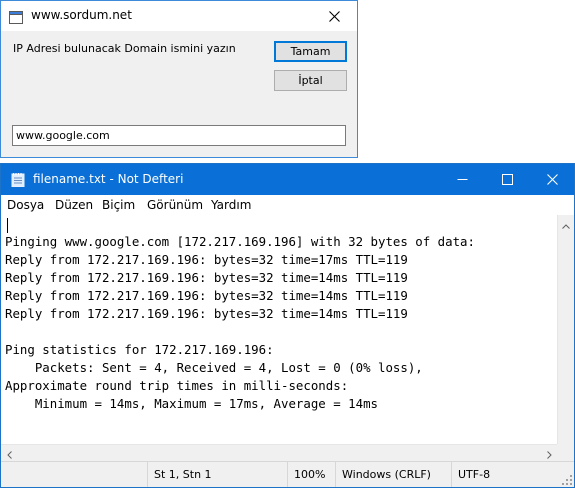 The height and width of the screenshot is (488, 575). I want to click on cancel-button: İptal, so click(310, 80).